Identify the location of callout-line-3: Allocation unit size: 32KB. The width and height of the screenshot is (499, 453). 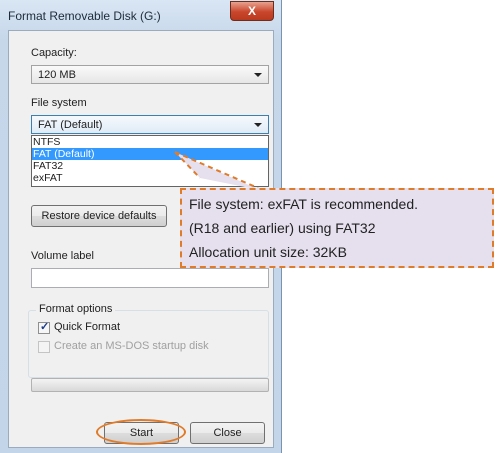
(268, 252).